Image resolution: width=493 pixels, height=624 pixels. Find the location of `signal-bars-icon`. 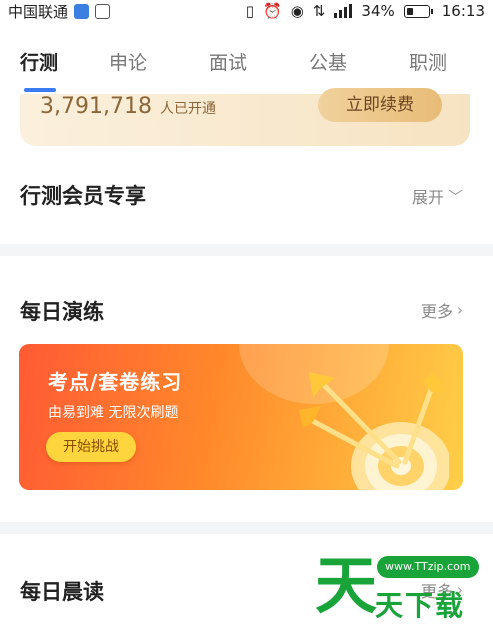

signal-bars-icon is located at coordinates (343, 11).